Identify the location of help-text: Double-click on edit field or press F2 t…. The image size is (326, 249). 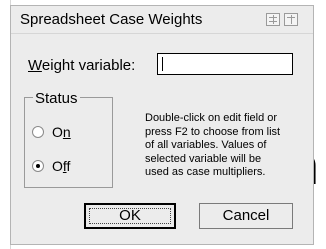
(224, 146).